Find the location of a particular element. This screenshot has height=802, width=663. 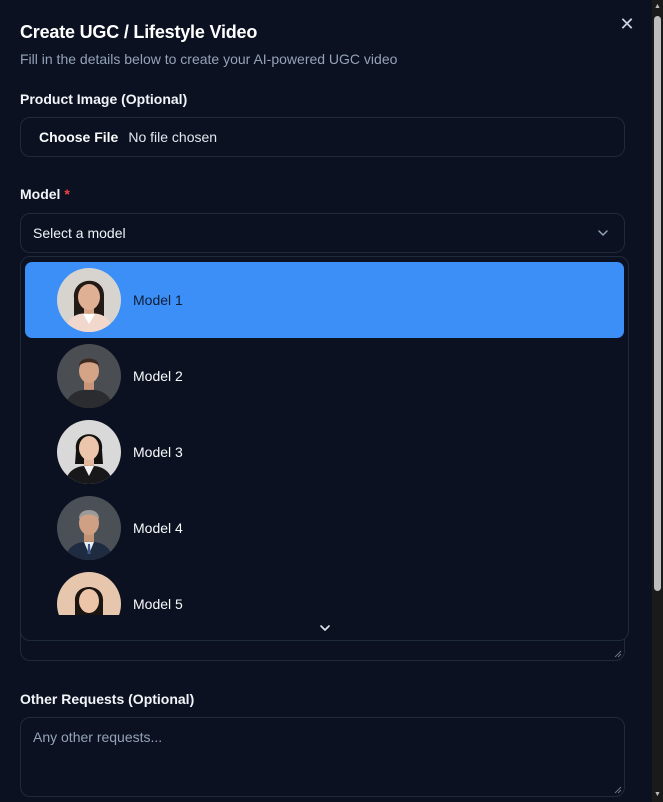

model-option-label: Model 3 is located at coordinates (158, 452).